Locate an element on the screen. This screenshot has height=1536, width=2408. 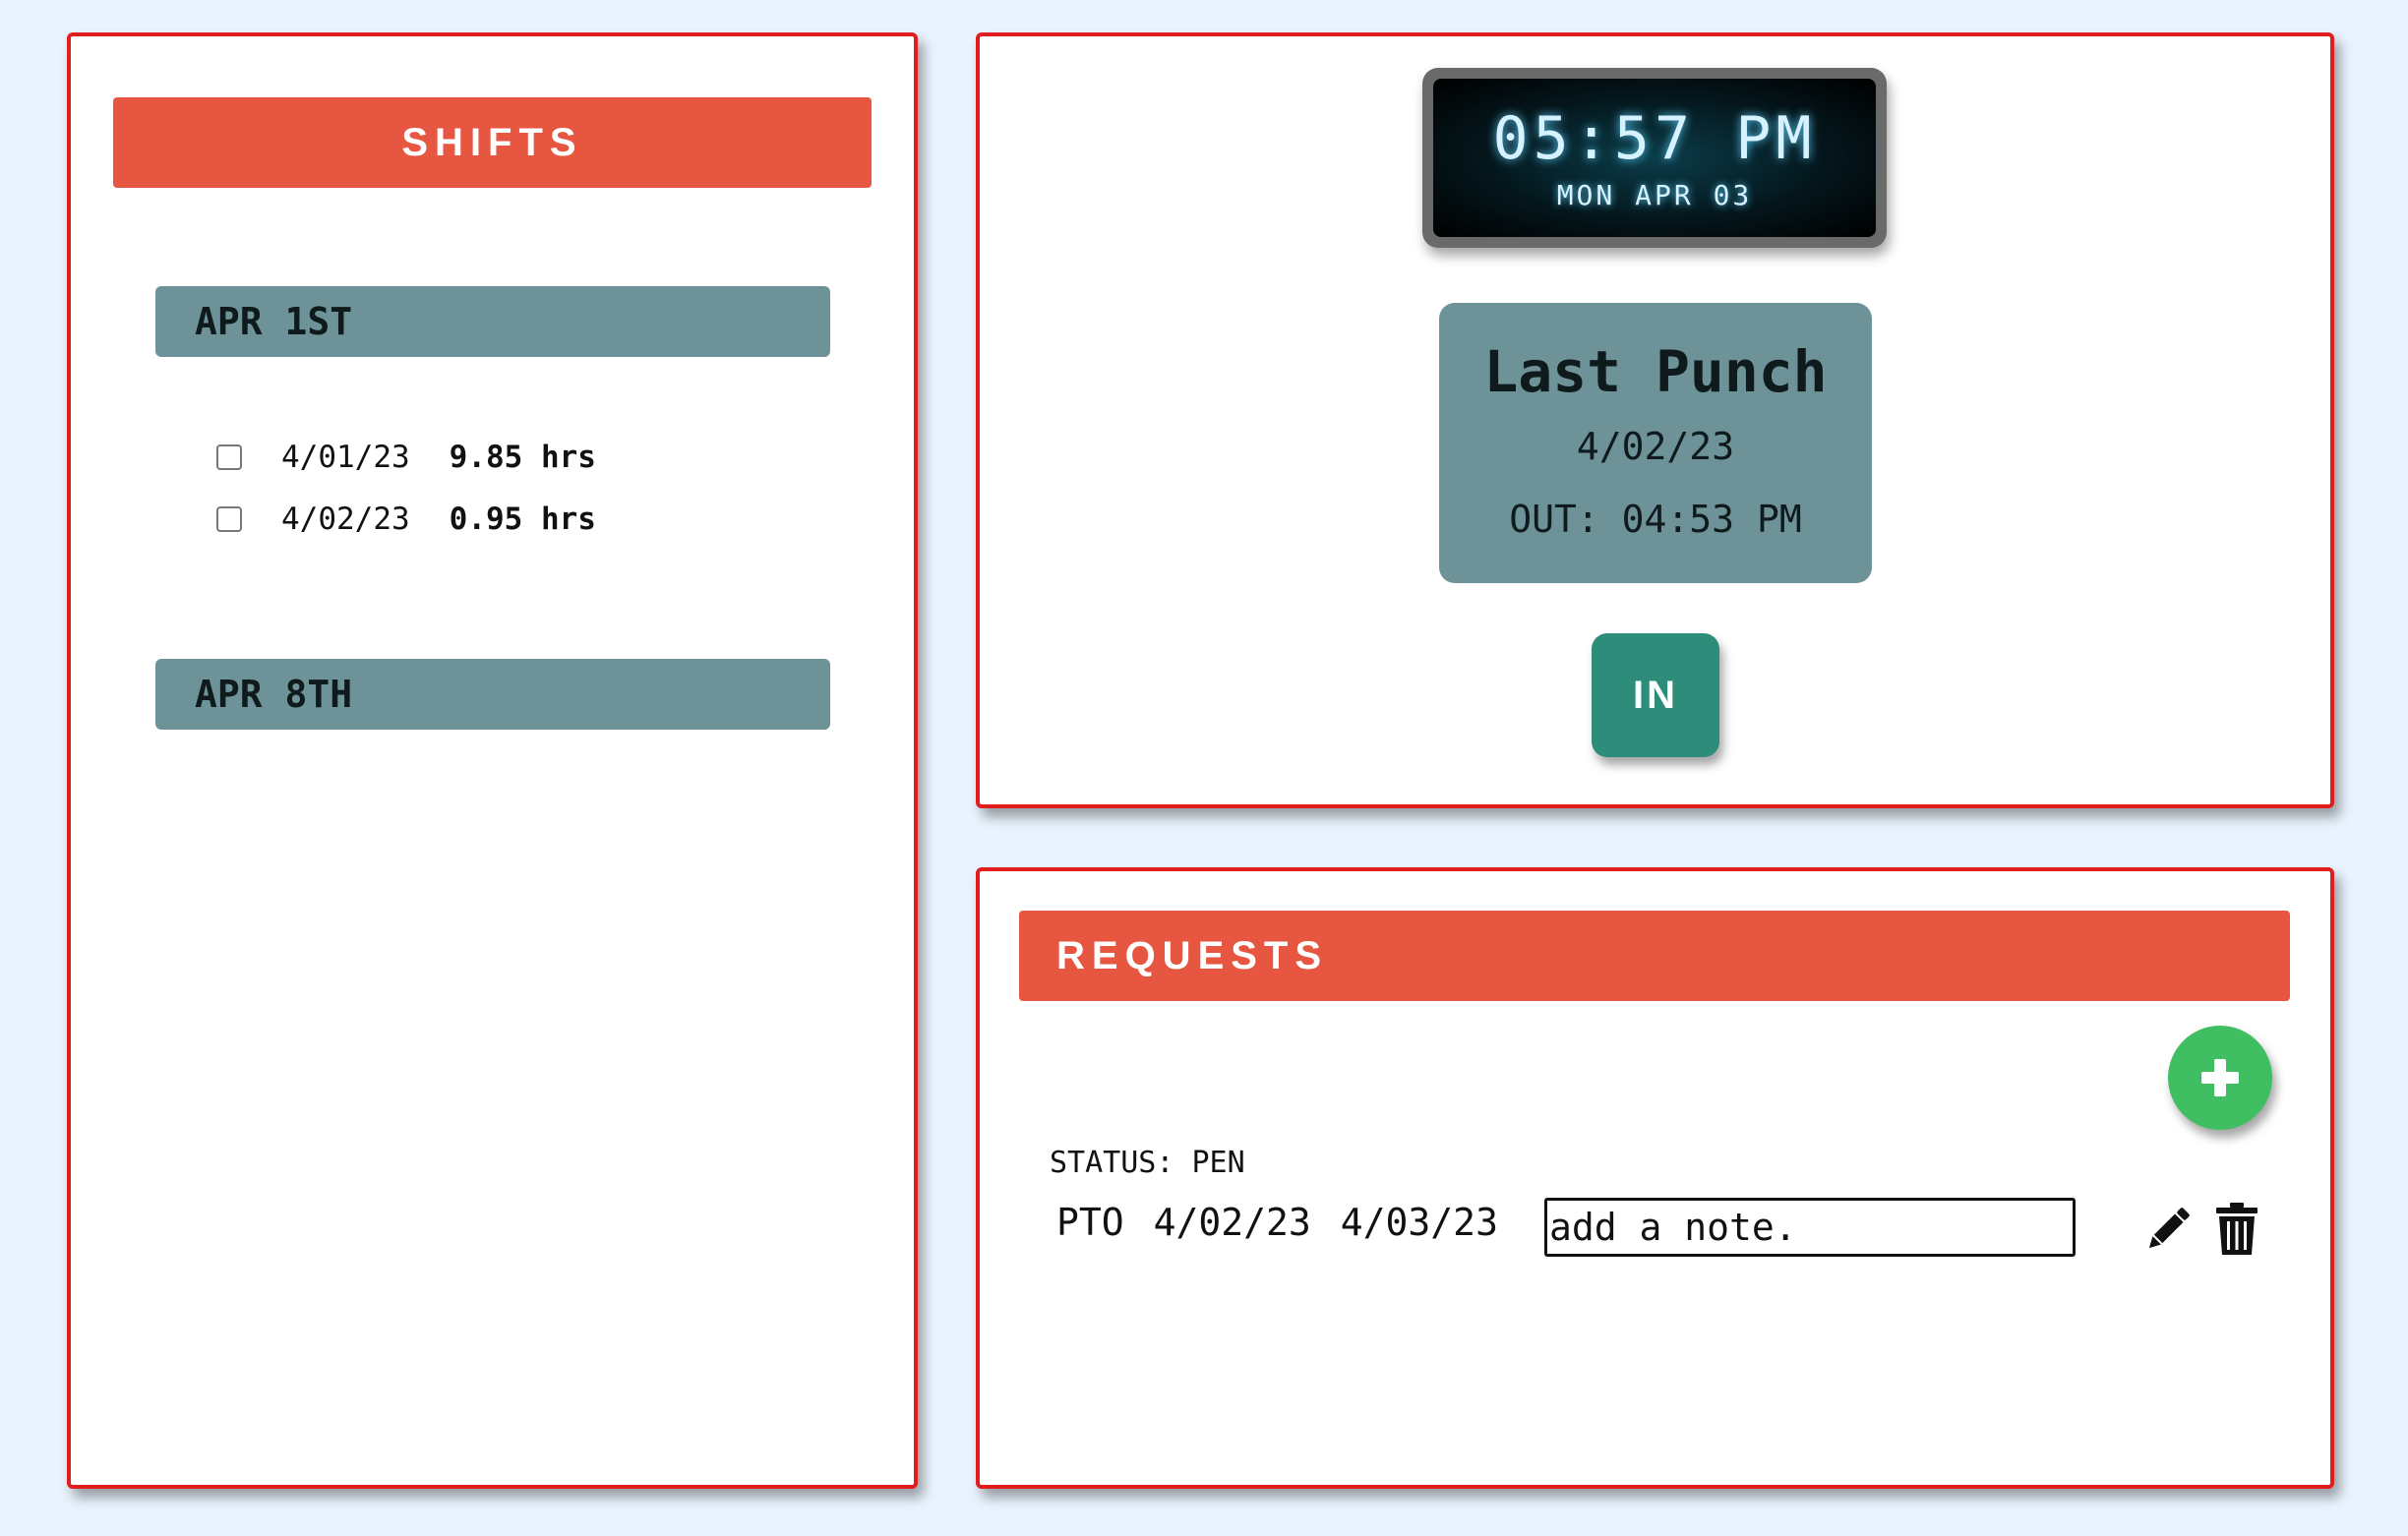
request-note-input is located at coordinates (1810, 1227).